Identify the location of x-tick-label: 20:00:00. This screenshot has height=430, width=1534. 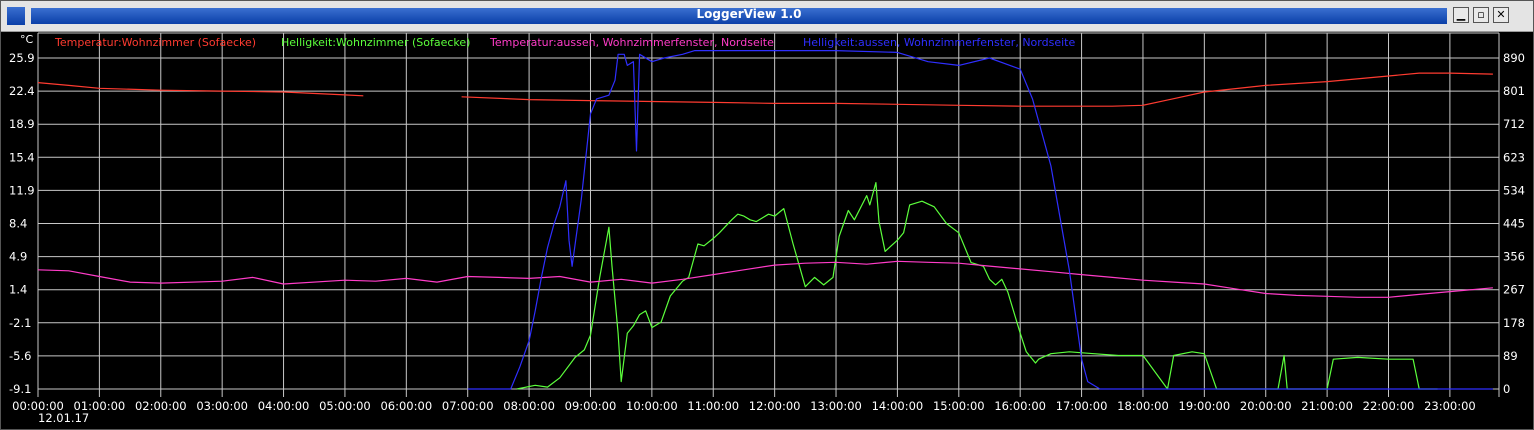
(1266, 406).